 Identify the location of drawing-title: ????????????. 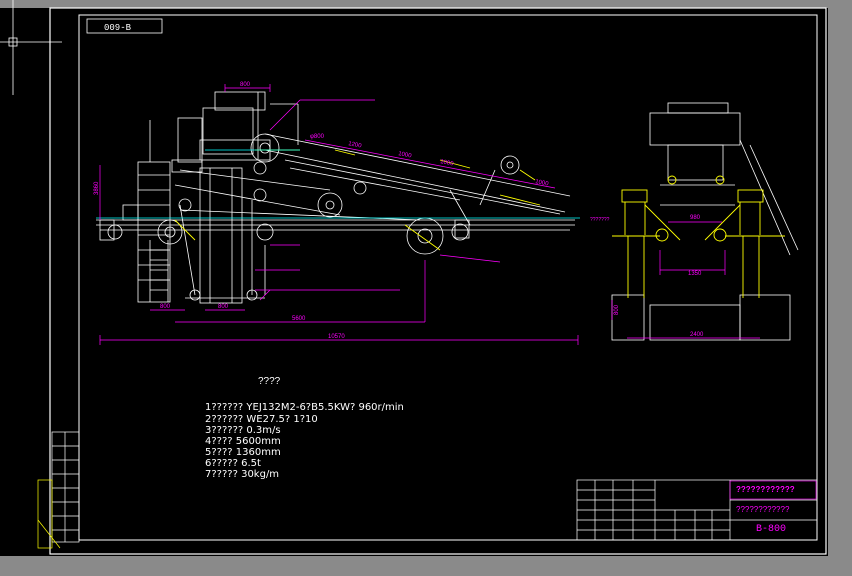
(763, 509).